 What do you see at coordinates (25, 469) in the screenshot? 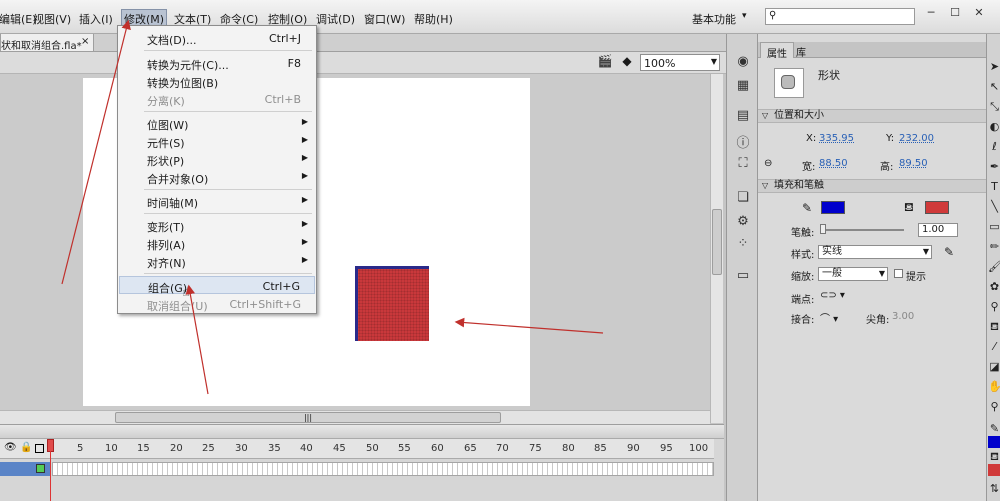
I see `layer-name-cell` at bounding box center [25, 469].